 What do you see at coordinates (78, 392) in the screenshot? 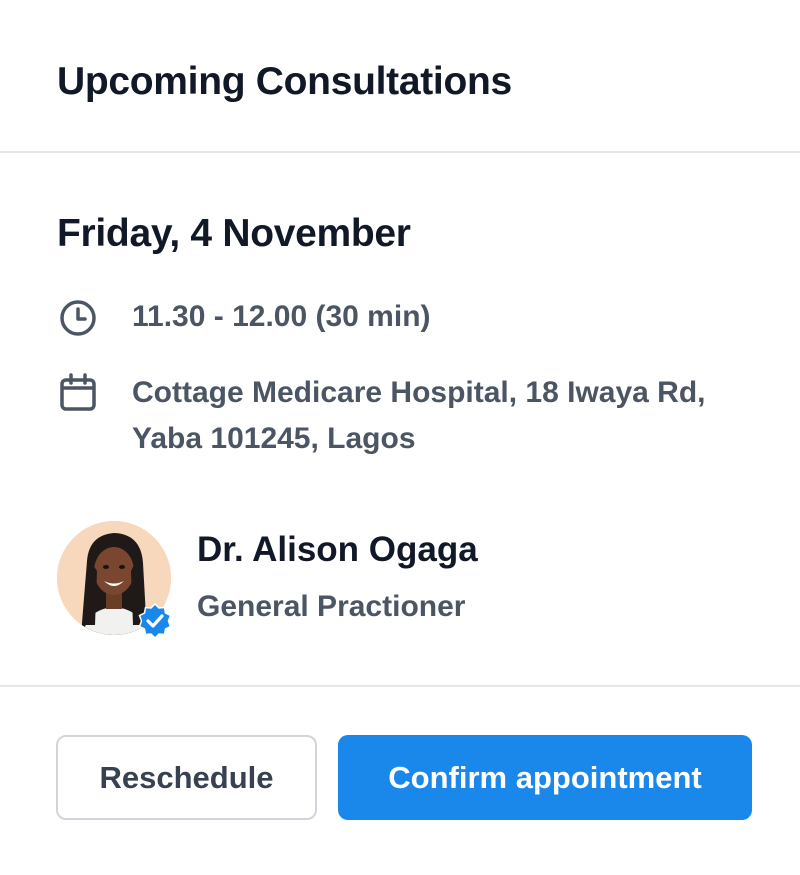
I see `calendar-icon` at bounding box center [78, 392].